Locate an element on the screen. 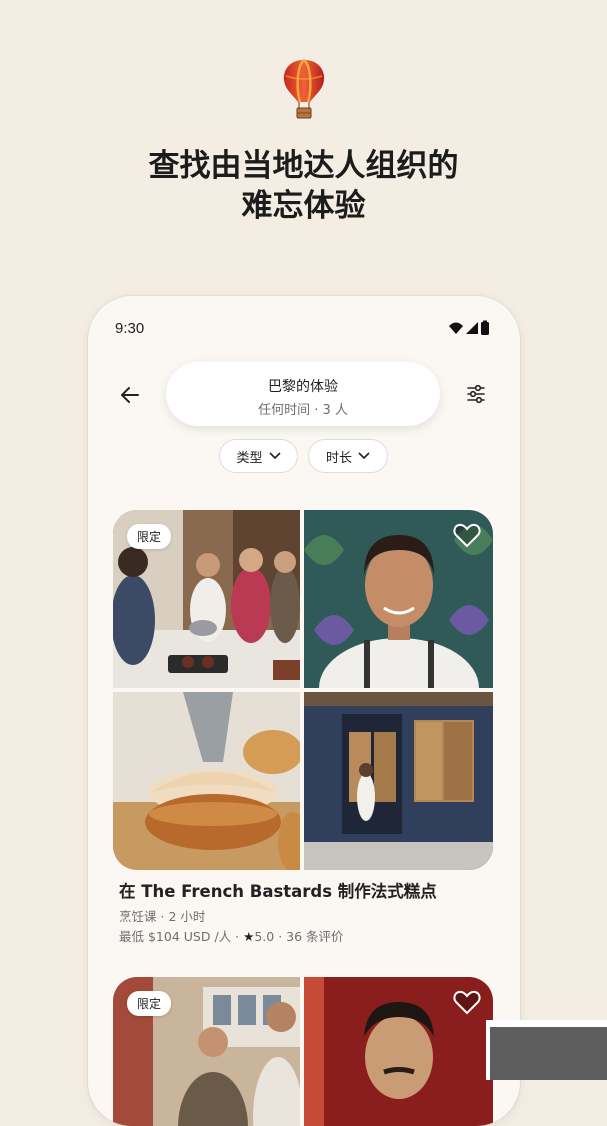  listing-duration: 2 小时 is located at coordinates (187, 916).